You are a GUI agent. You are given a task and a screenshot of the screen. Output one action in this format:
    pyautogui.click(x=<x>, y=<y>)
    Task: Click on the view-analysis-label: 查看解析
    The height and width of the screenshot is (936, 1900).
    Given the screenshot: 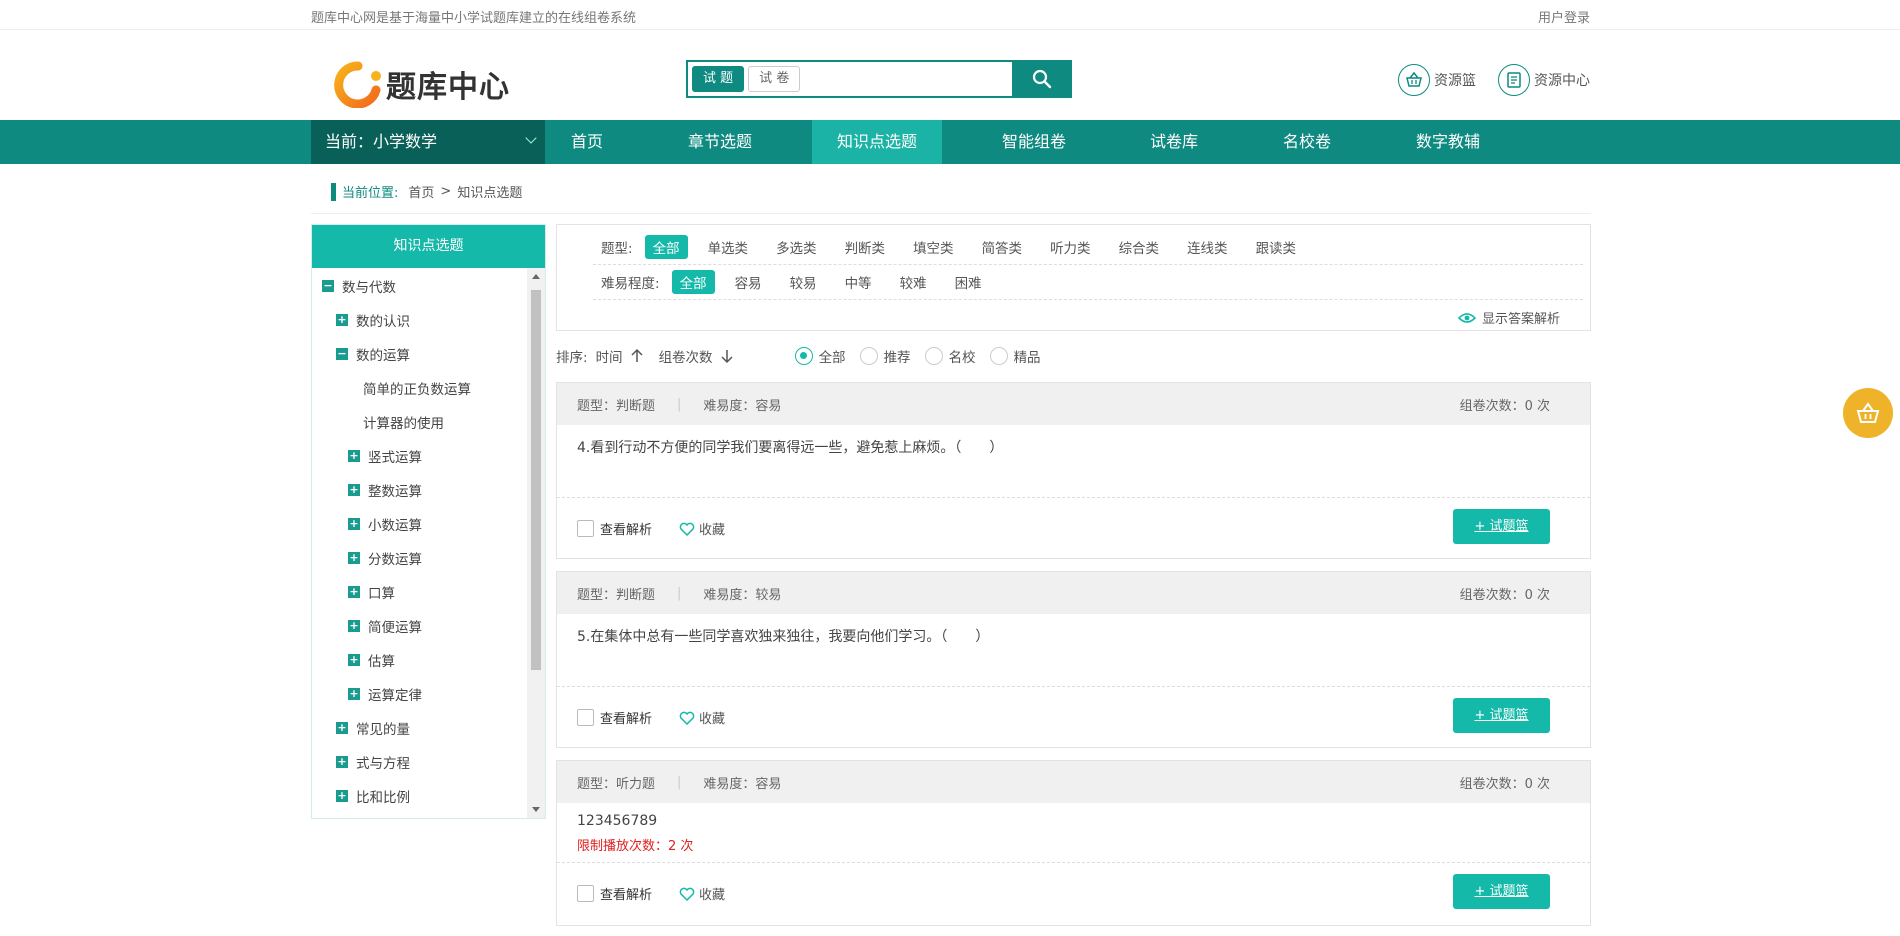 What is the action you would take?
    pyautogui.click(x=626, y=530)
    